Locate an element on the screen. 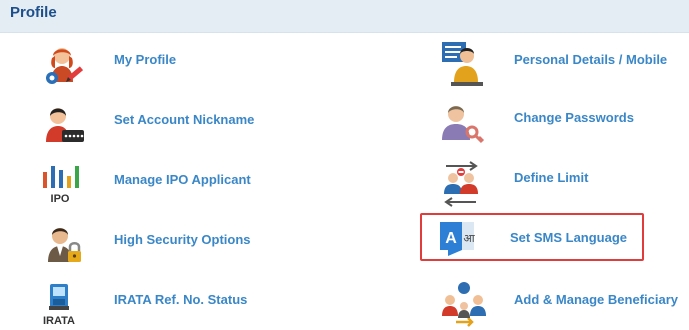  menu-item-label: IRATA Ref. No. Status is located at coordinates (180, 300).